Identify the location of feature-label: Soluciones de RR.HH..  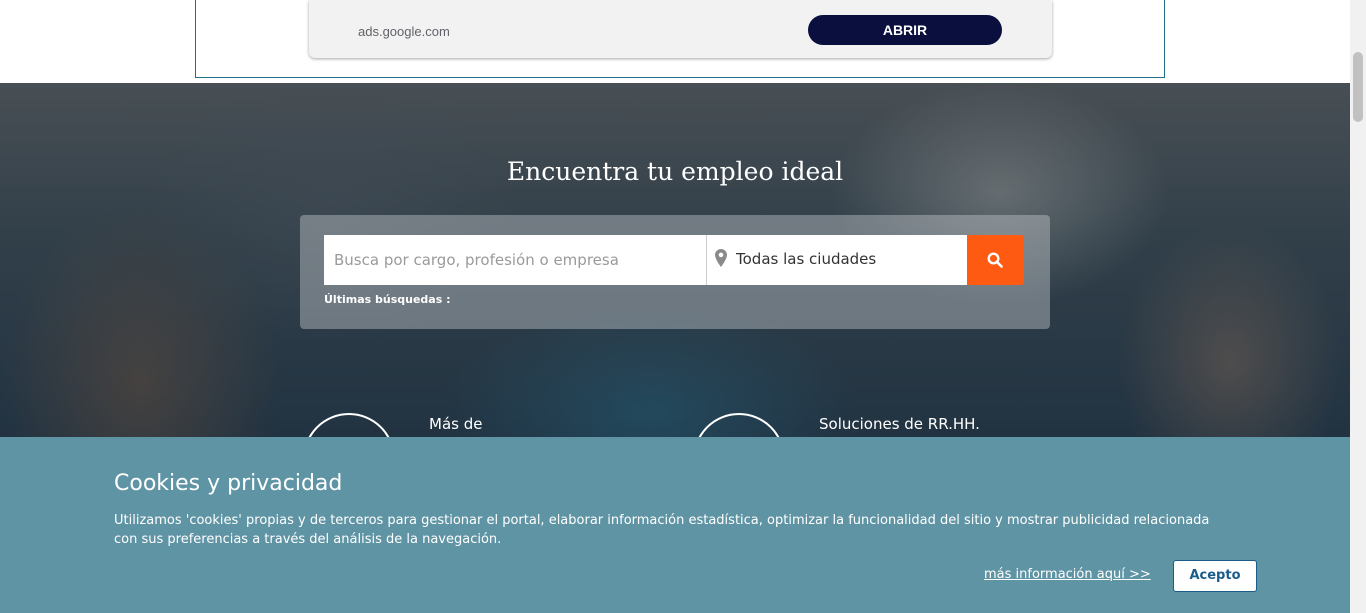
(899, 424).